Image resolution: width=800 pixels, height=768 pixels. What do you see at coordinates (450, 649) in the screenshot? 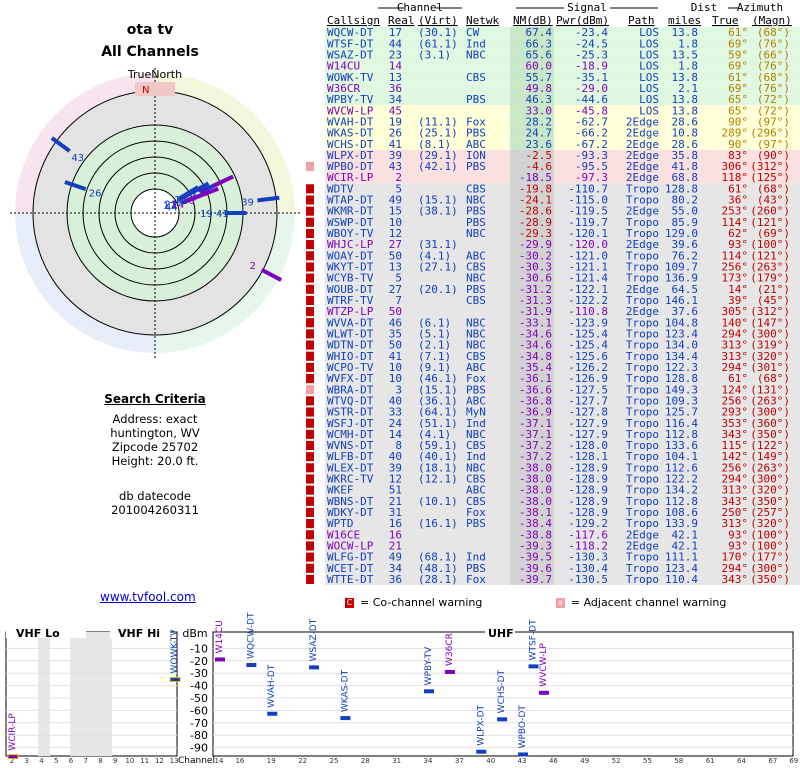
I see `spectrum-station-label: W36CR` at bounding box center [450, 649].